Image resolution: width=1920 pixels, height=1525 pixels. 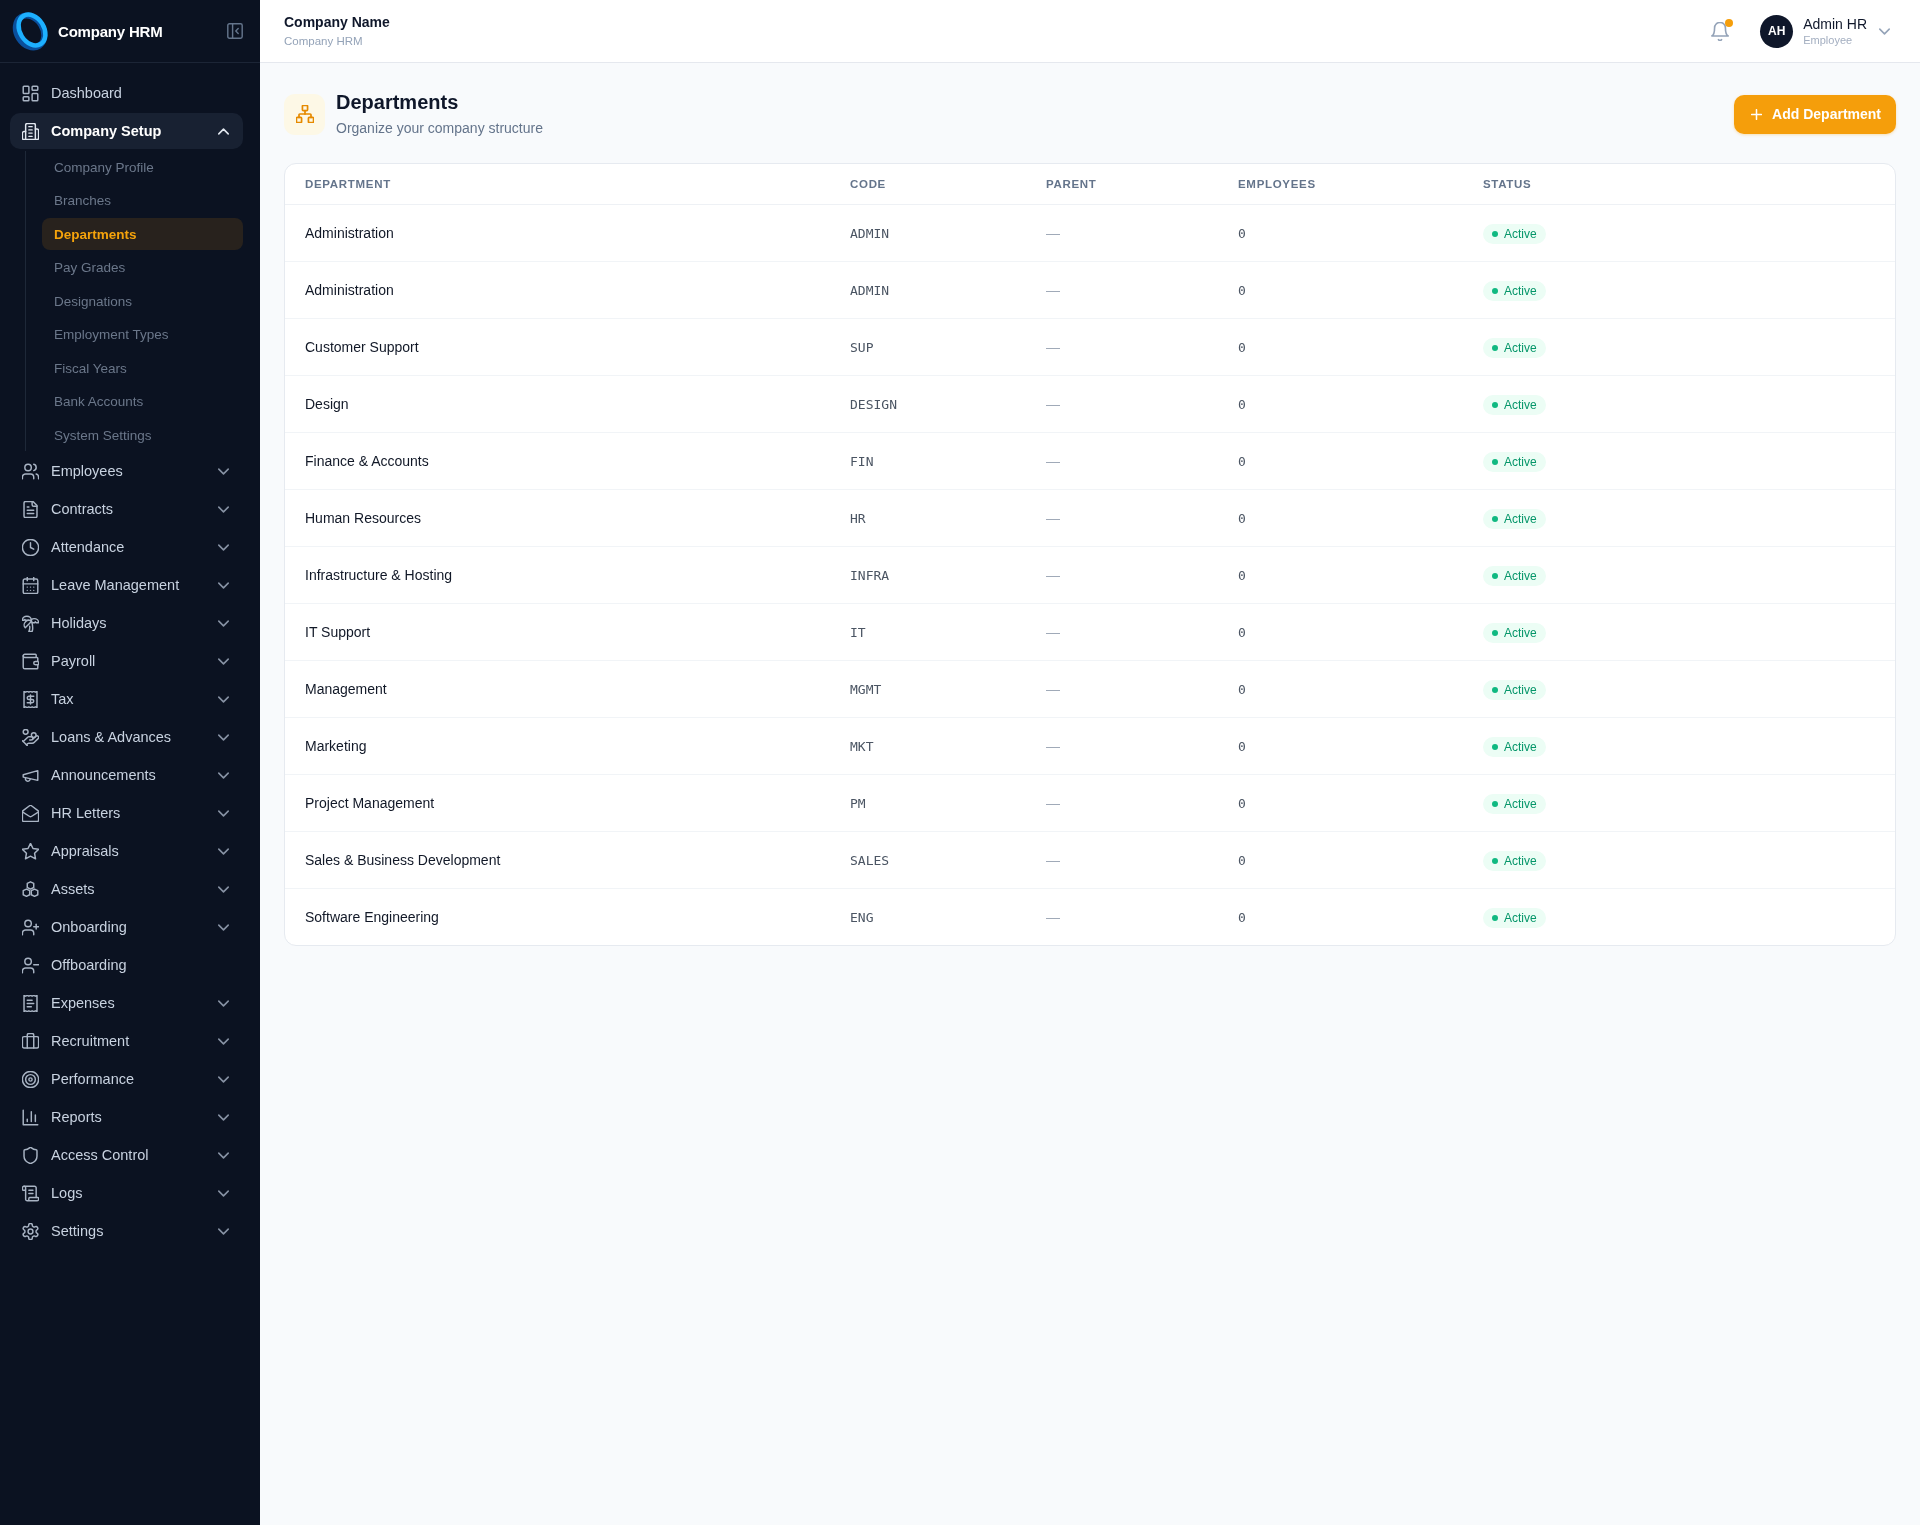 What do you see at coordinates (30, 623) in the screenshot?
I see `palm-tree-icon` at bounding box center [30, 623].